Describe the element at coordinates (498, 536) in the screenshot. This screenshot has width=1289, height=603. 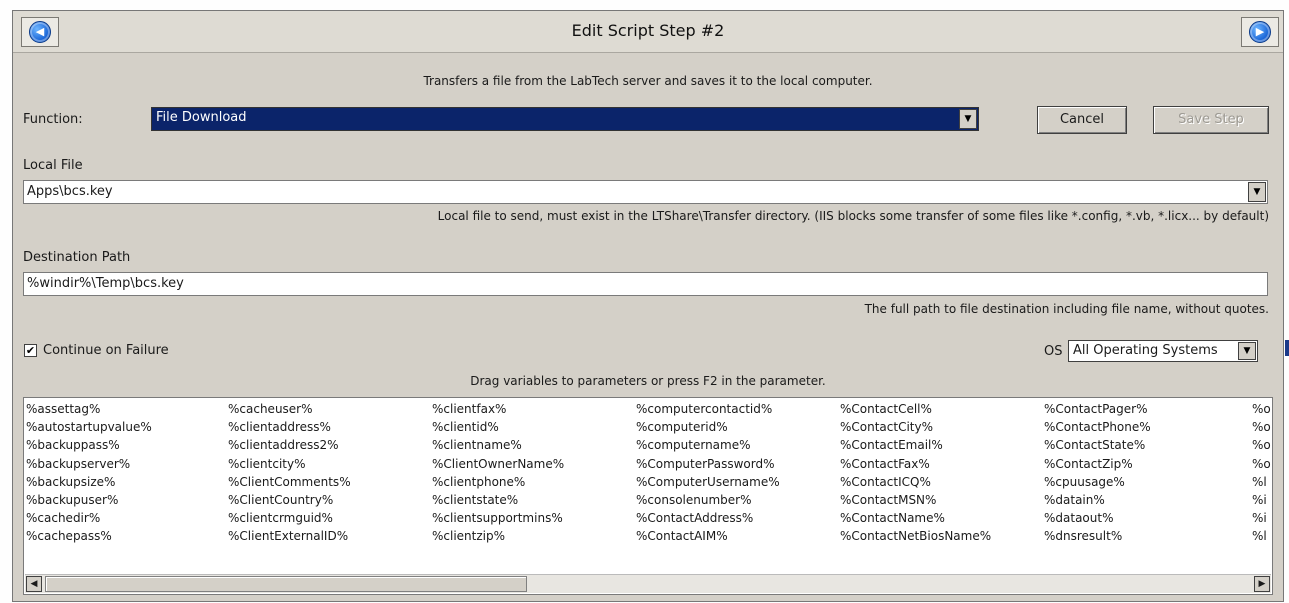
I see `variable-item: %clientzip%` at that location.